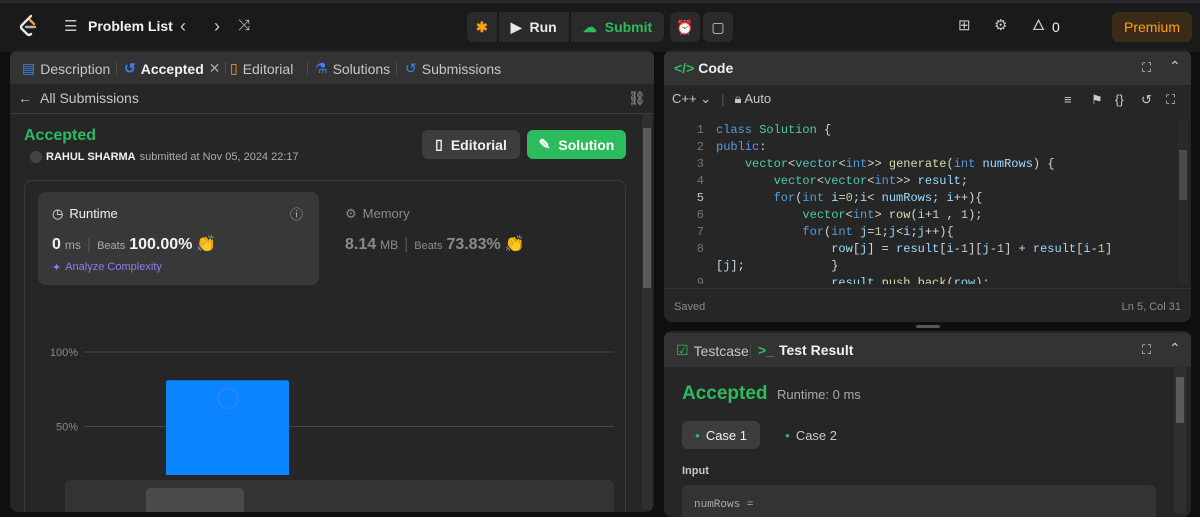  I want to click on memory-label: Memory, so click(386, 213).